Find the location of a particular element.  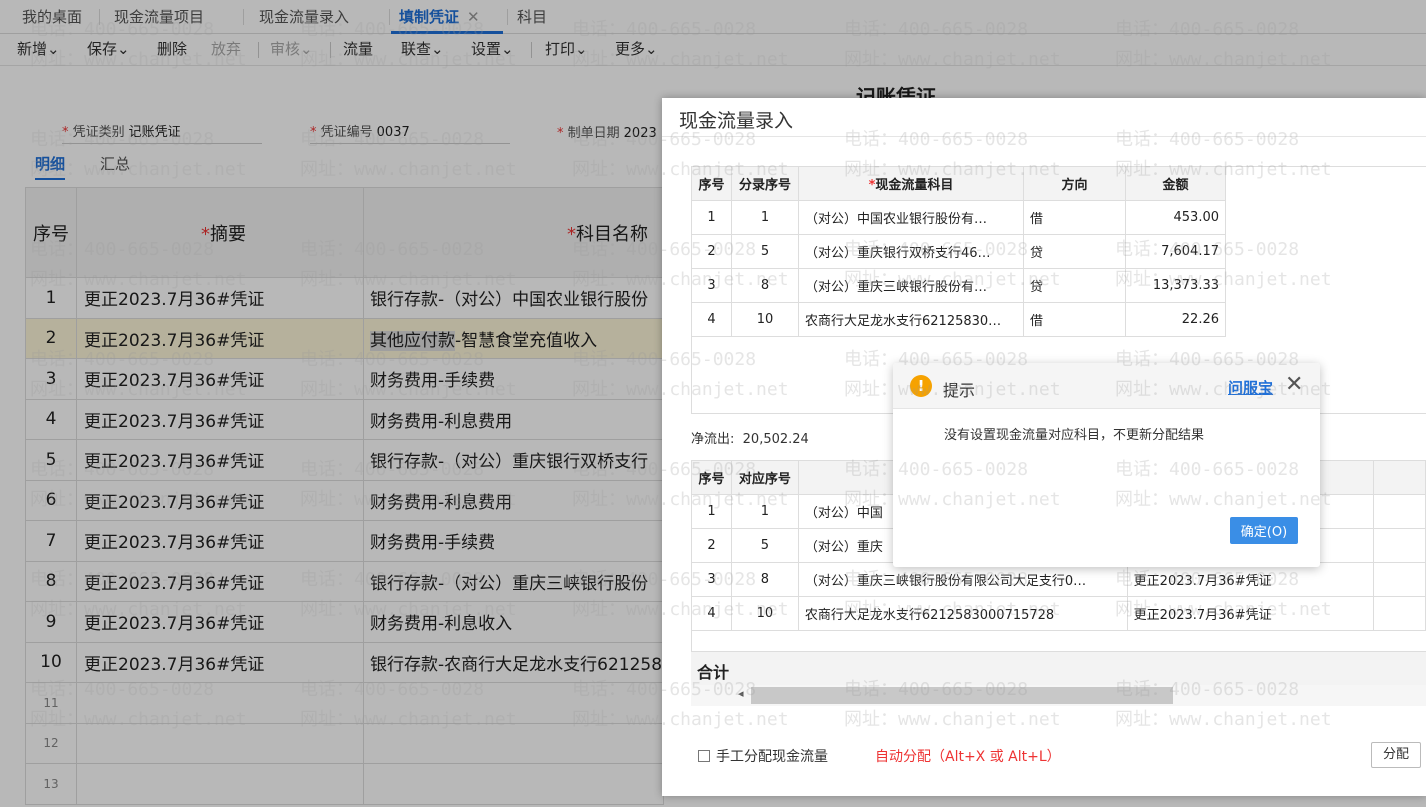

total-label: 合计 is located at coordinates (713, 672).